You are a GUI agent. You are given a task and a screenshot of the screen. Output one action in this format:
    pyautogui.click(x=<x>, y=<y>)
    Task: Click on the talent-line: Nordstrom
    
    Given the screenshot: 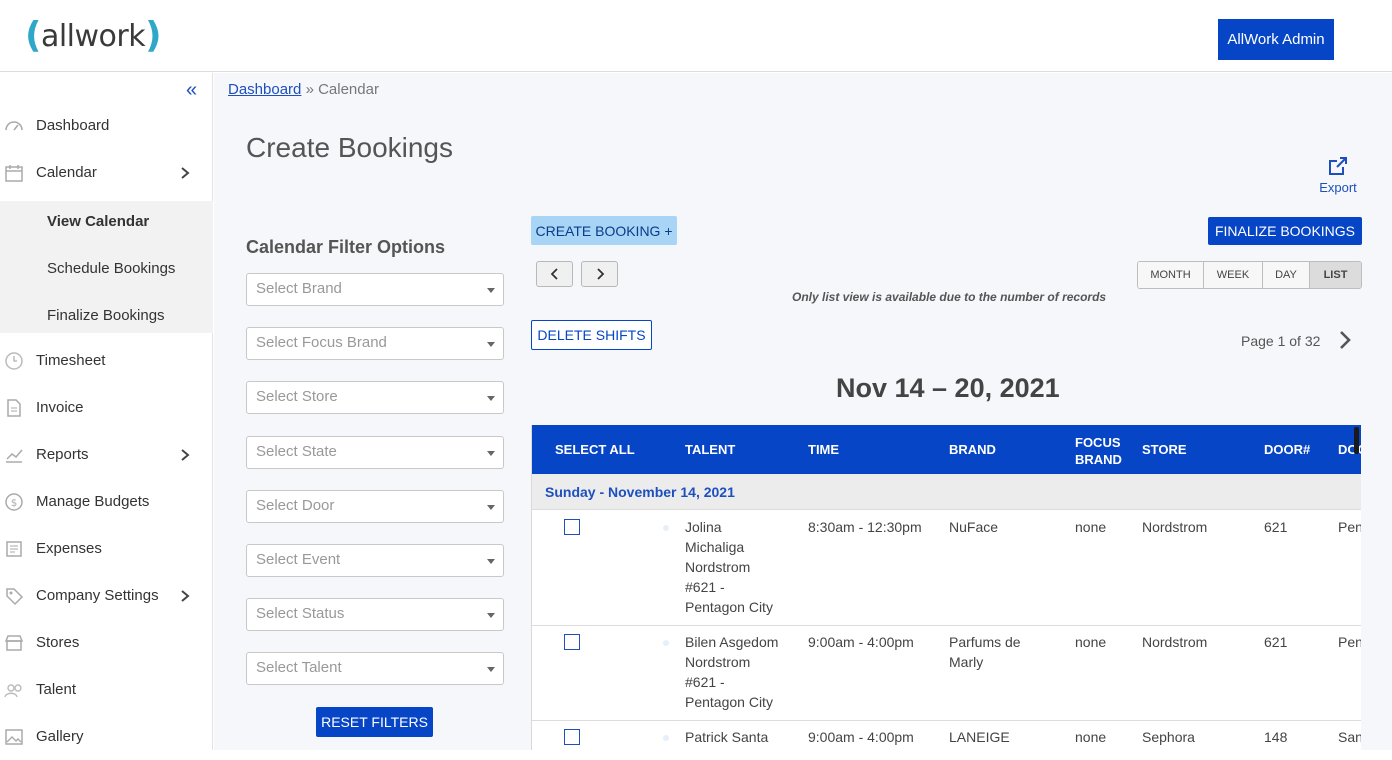 What is the action you would take?
    pyautogui.click(x=718, y=567)
    